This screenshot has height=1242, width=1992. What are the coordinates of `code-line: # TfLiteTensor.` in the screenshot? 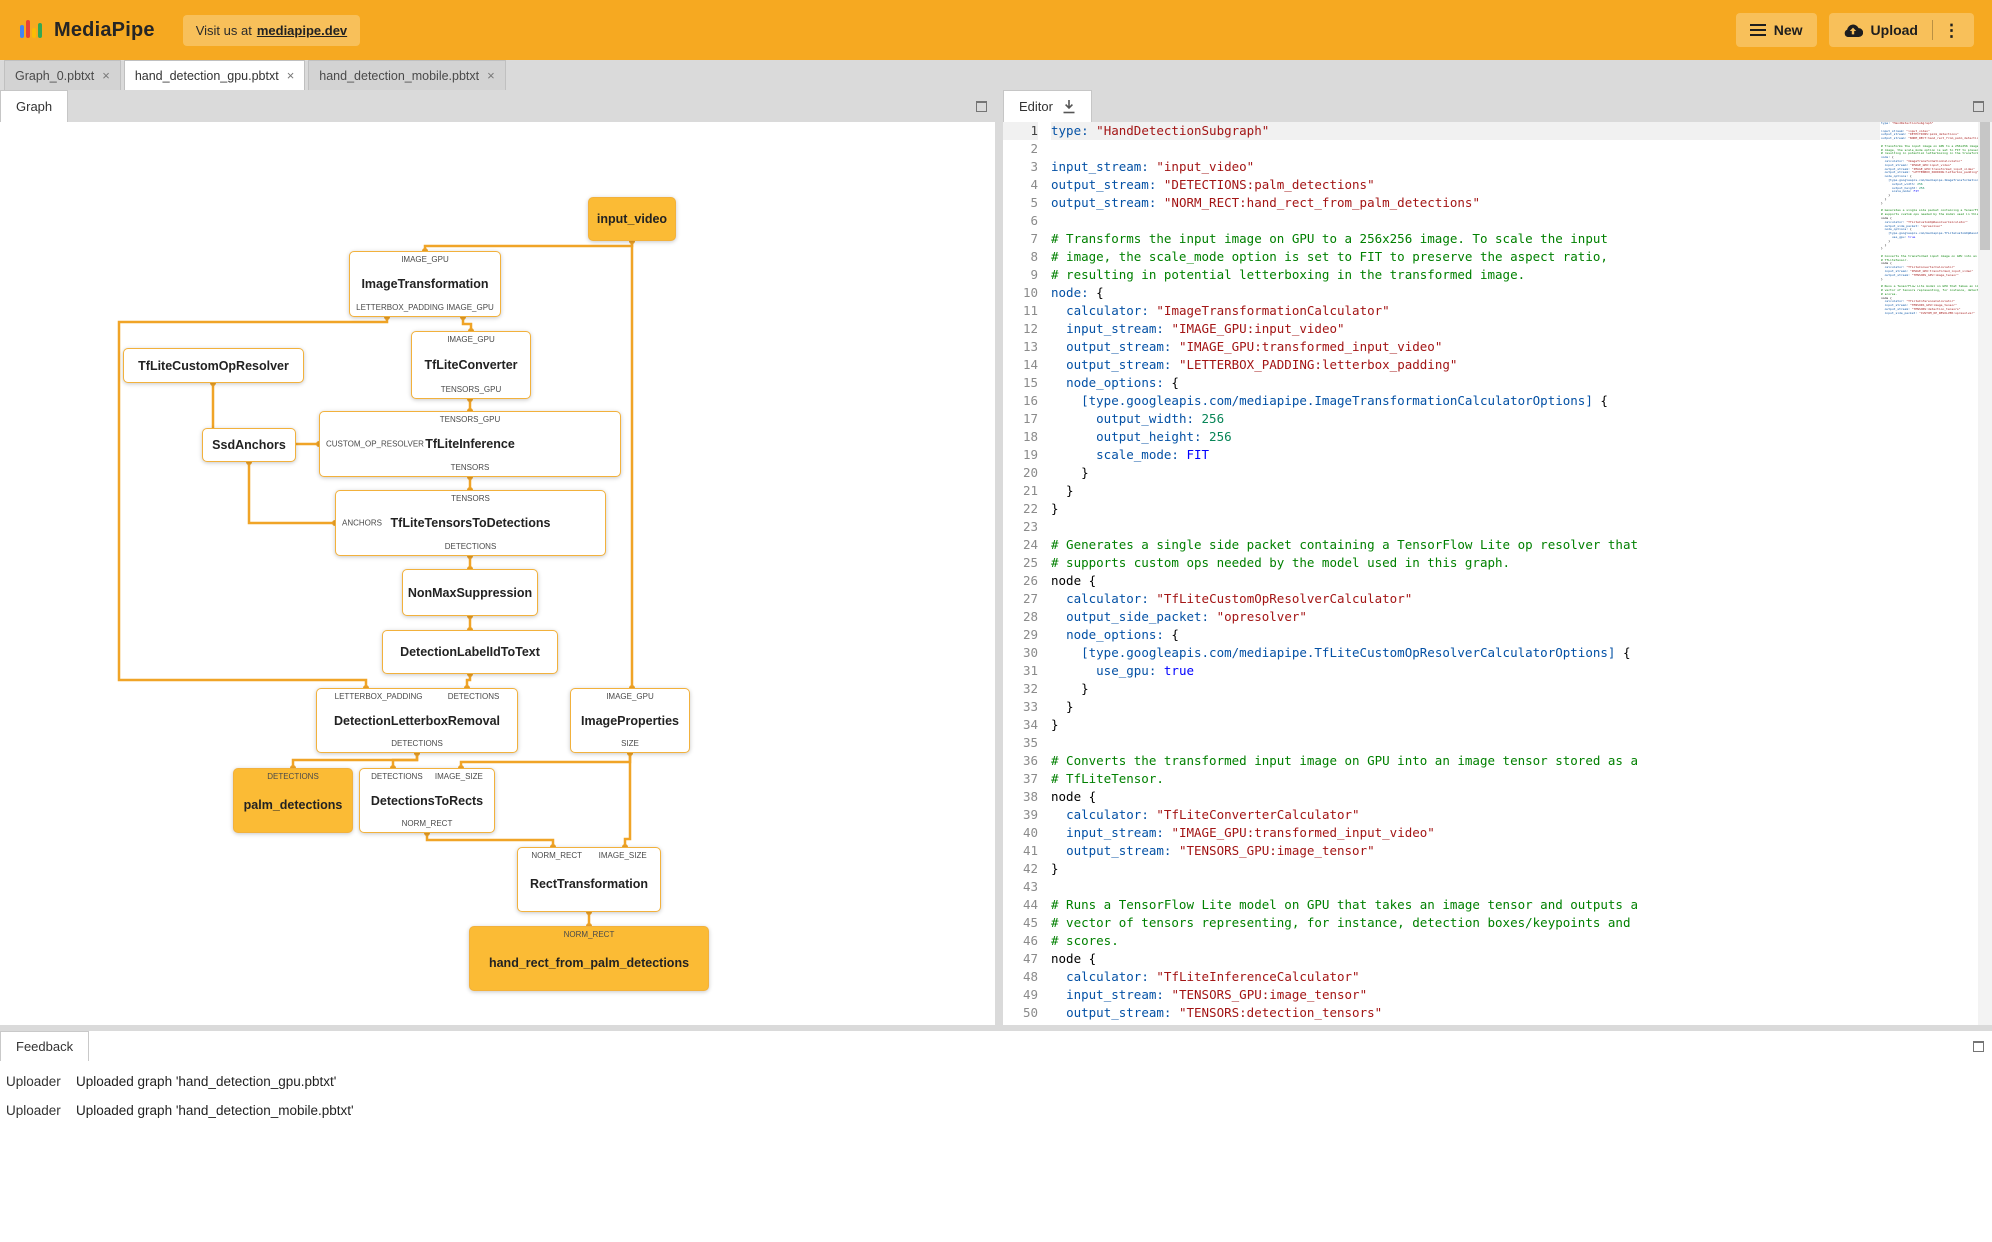 It's located at (1465, 779).